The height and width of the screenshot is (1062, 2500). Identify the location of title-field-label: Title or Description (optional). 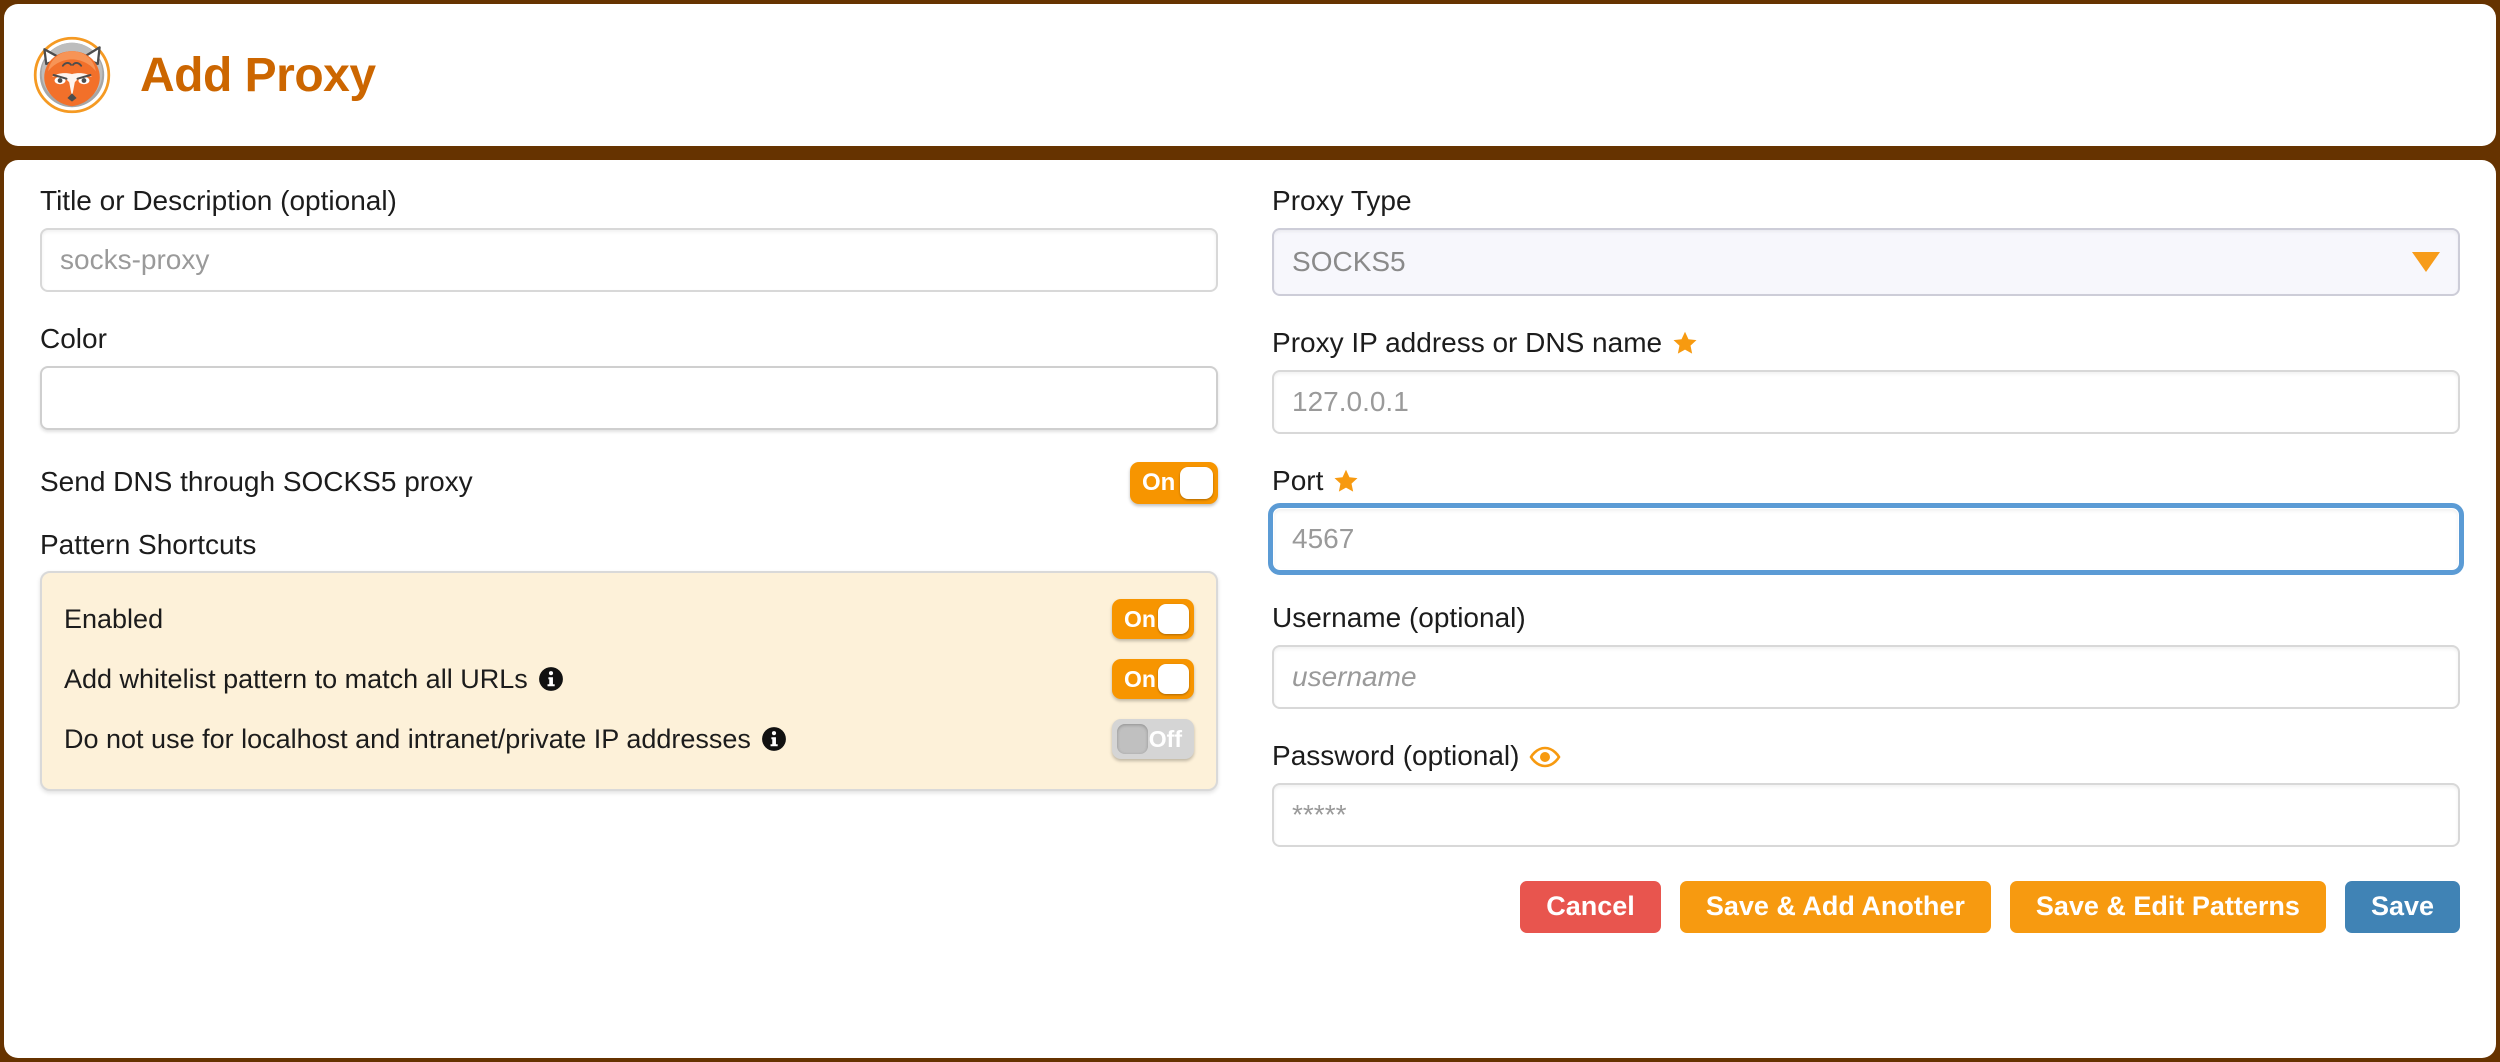
(218, 200).